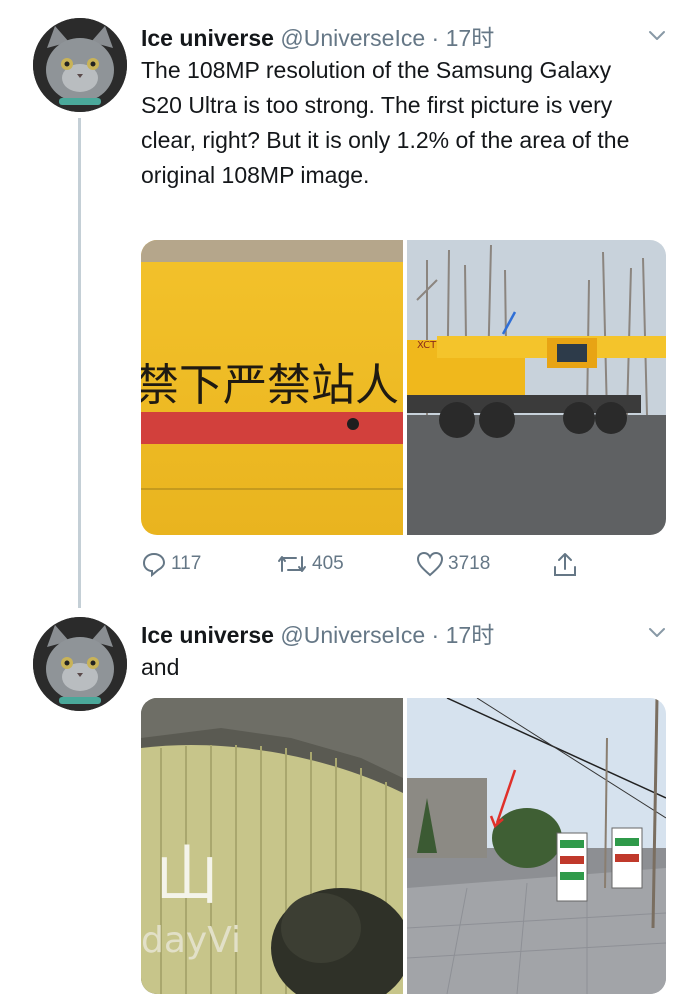 The height and width of the screenshot is (999, 700). I want to click on tweet-actions: 117 405 3718, so click(366, 567).